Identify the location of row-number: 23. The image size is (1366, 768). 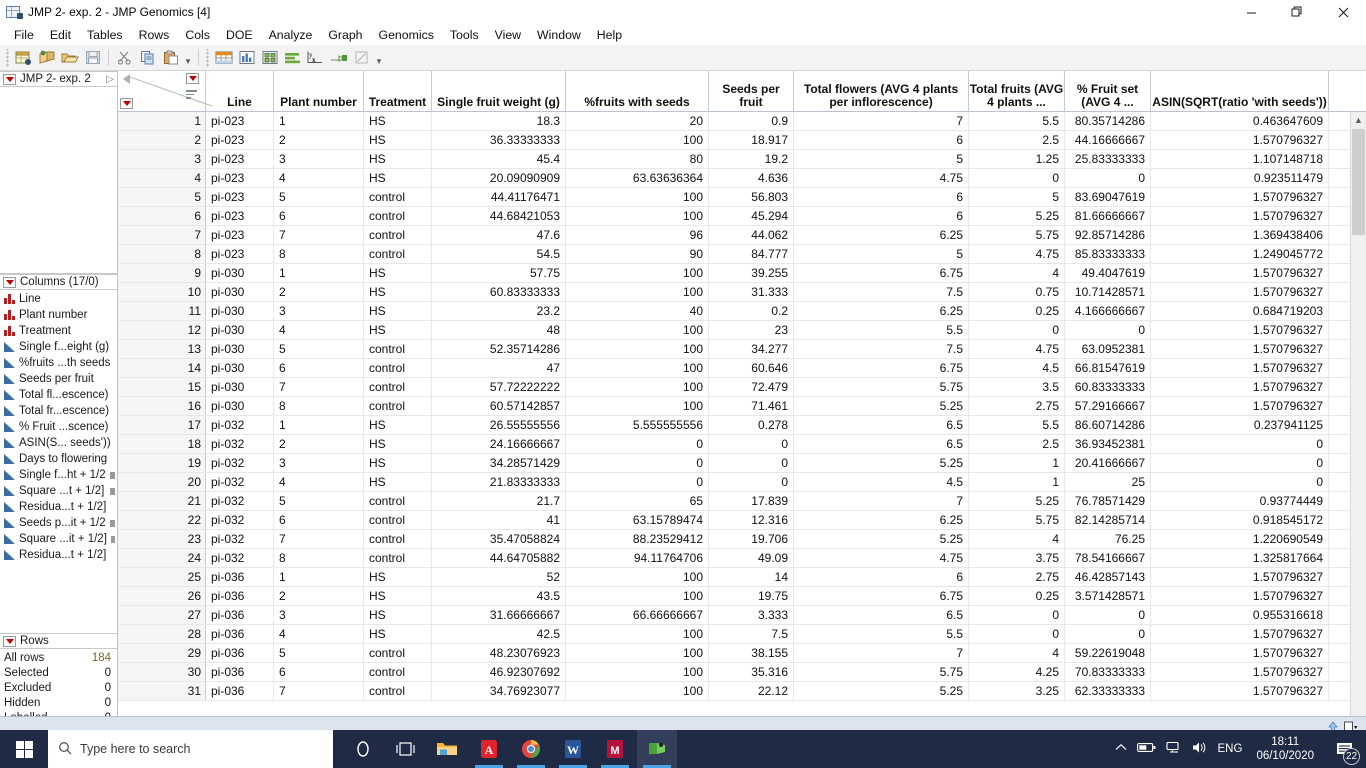
(162, 539).